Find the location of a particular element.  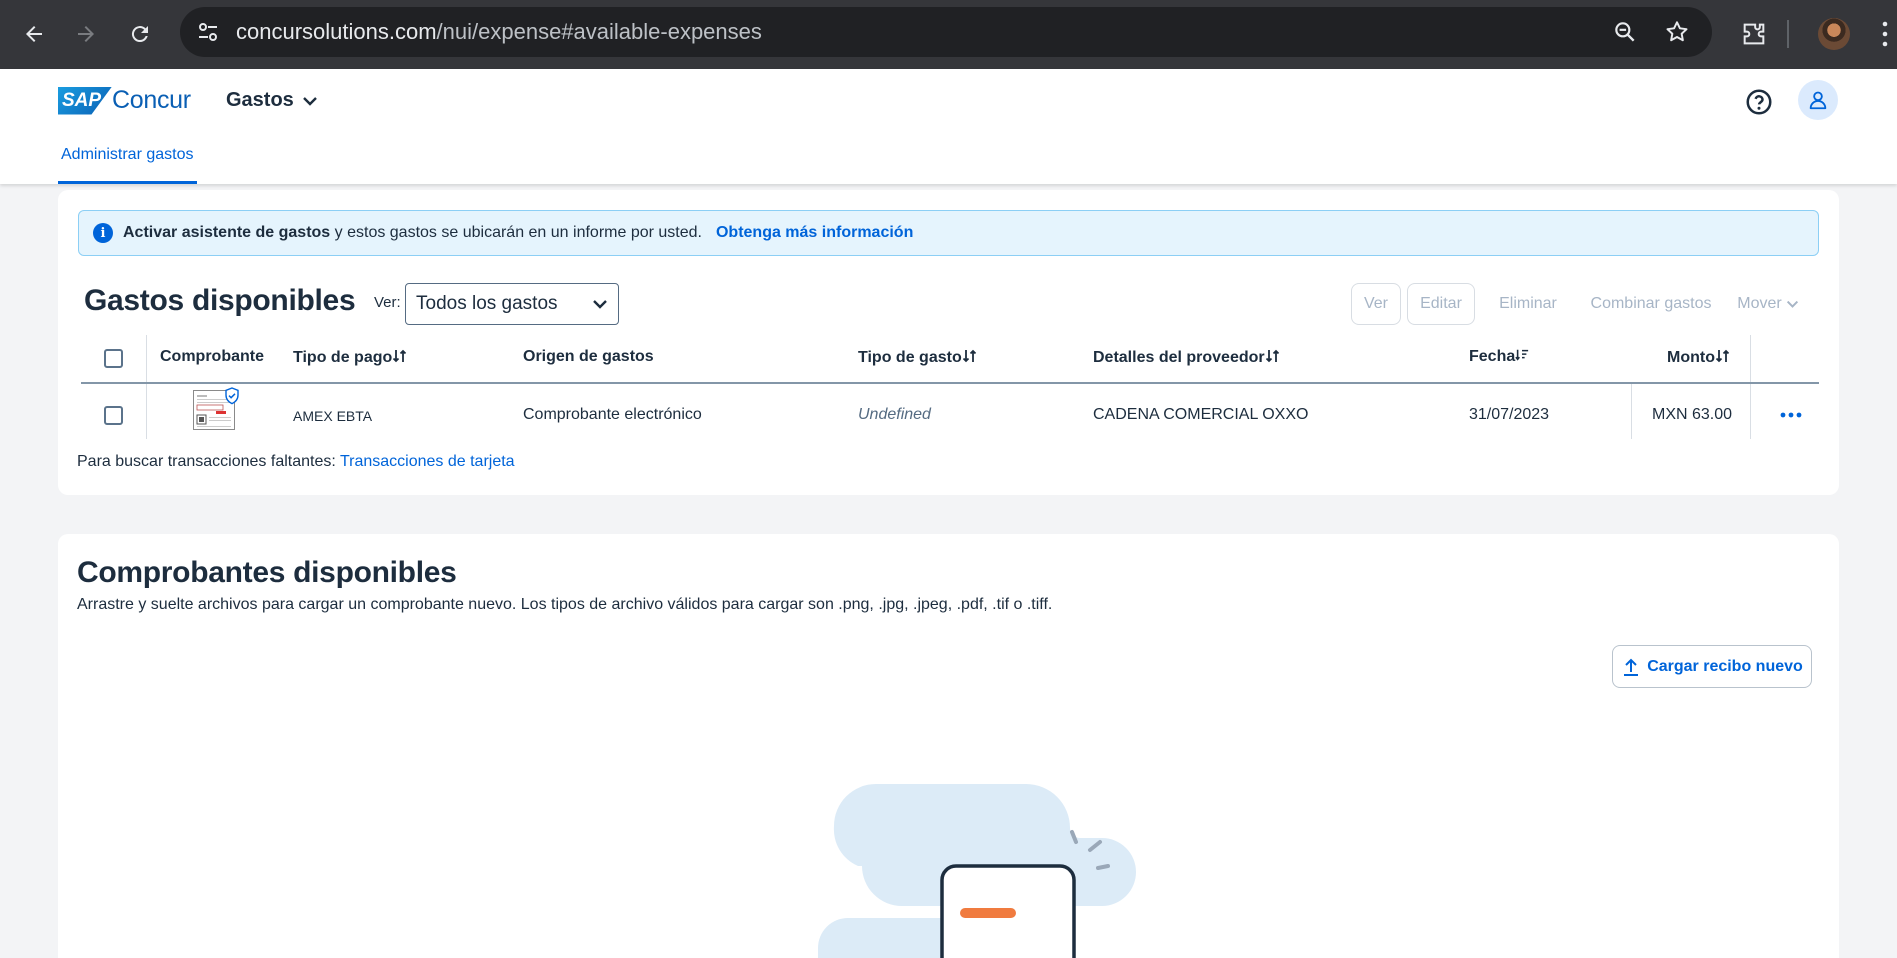

help-icon is located at coordinates (1759, 102).